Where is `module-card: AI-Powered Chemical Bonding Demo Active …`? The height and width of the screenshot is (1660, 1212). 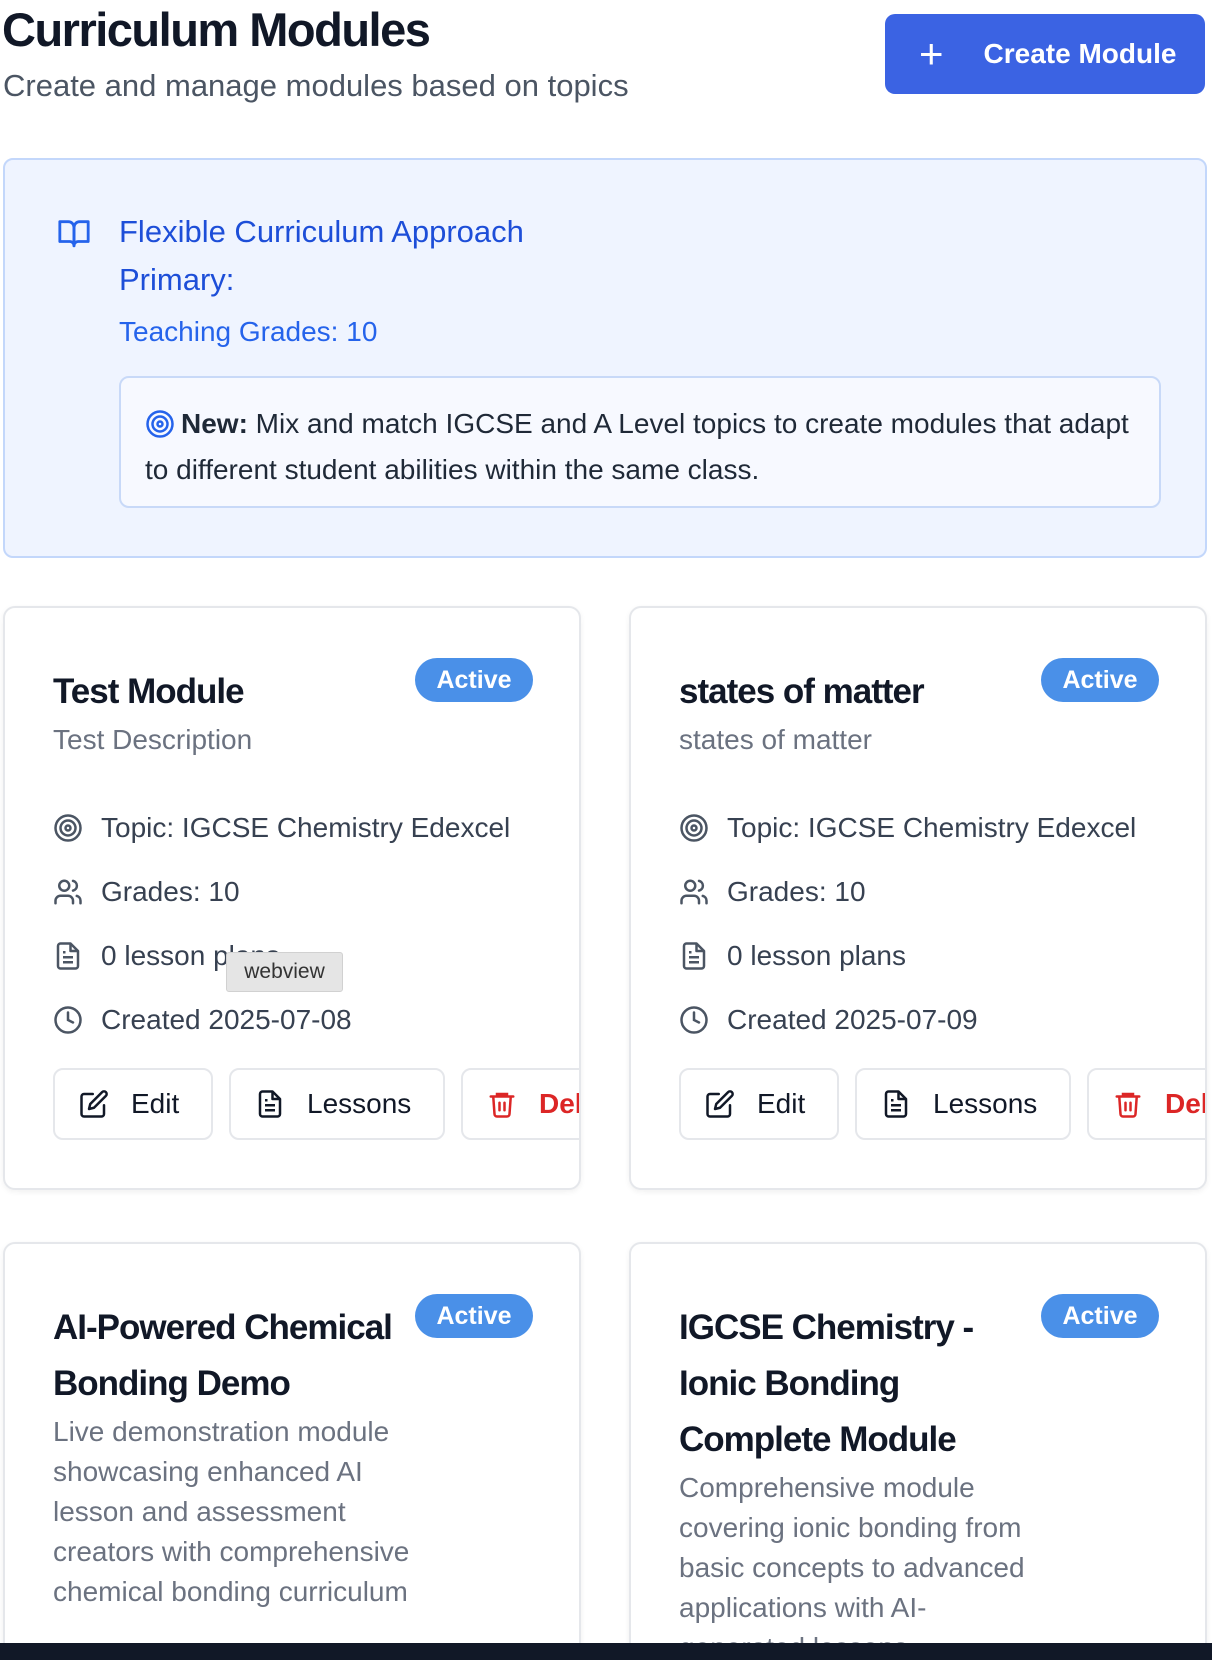
module-card: AI-Powered Chemical Bonding Demo Active … is located at coordinates (292, 1442).